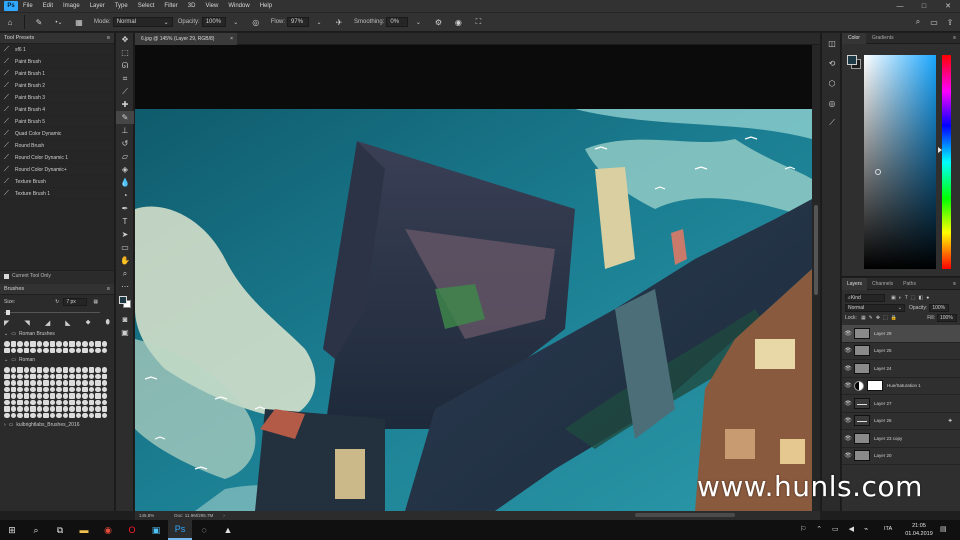 This screenshot has height=540, width=960. I want to click on vertical-scrollbar, so click(816, 278).